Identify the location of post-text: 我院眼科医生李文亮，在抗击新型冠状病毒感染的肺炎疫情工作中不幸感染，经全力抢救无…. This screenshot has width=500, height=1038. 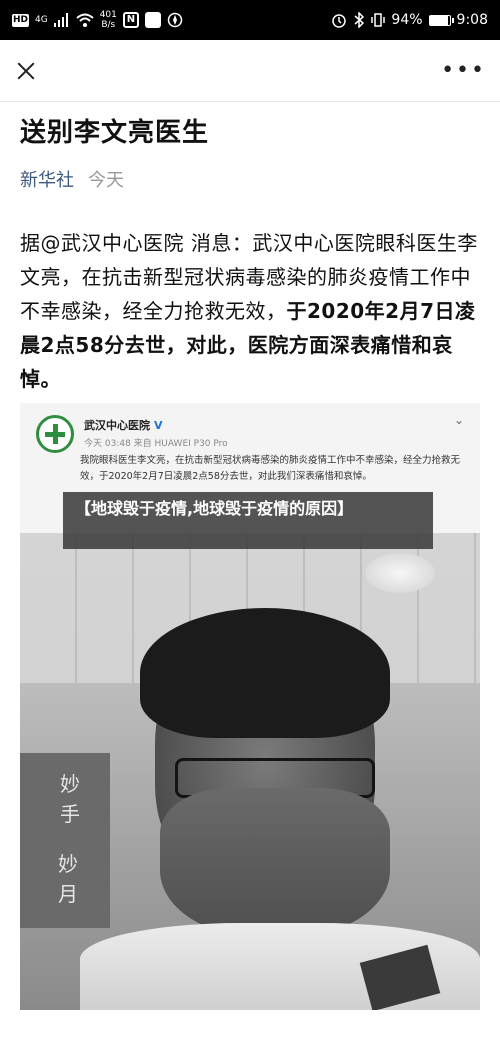
(270, 468).